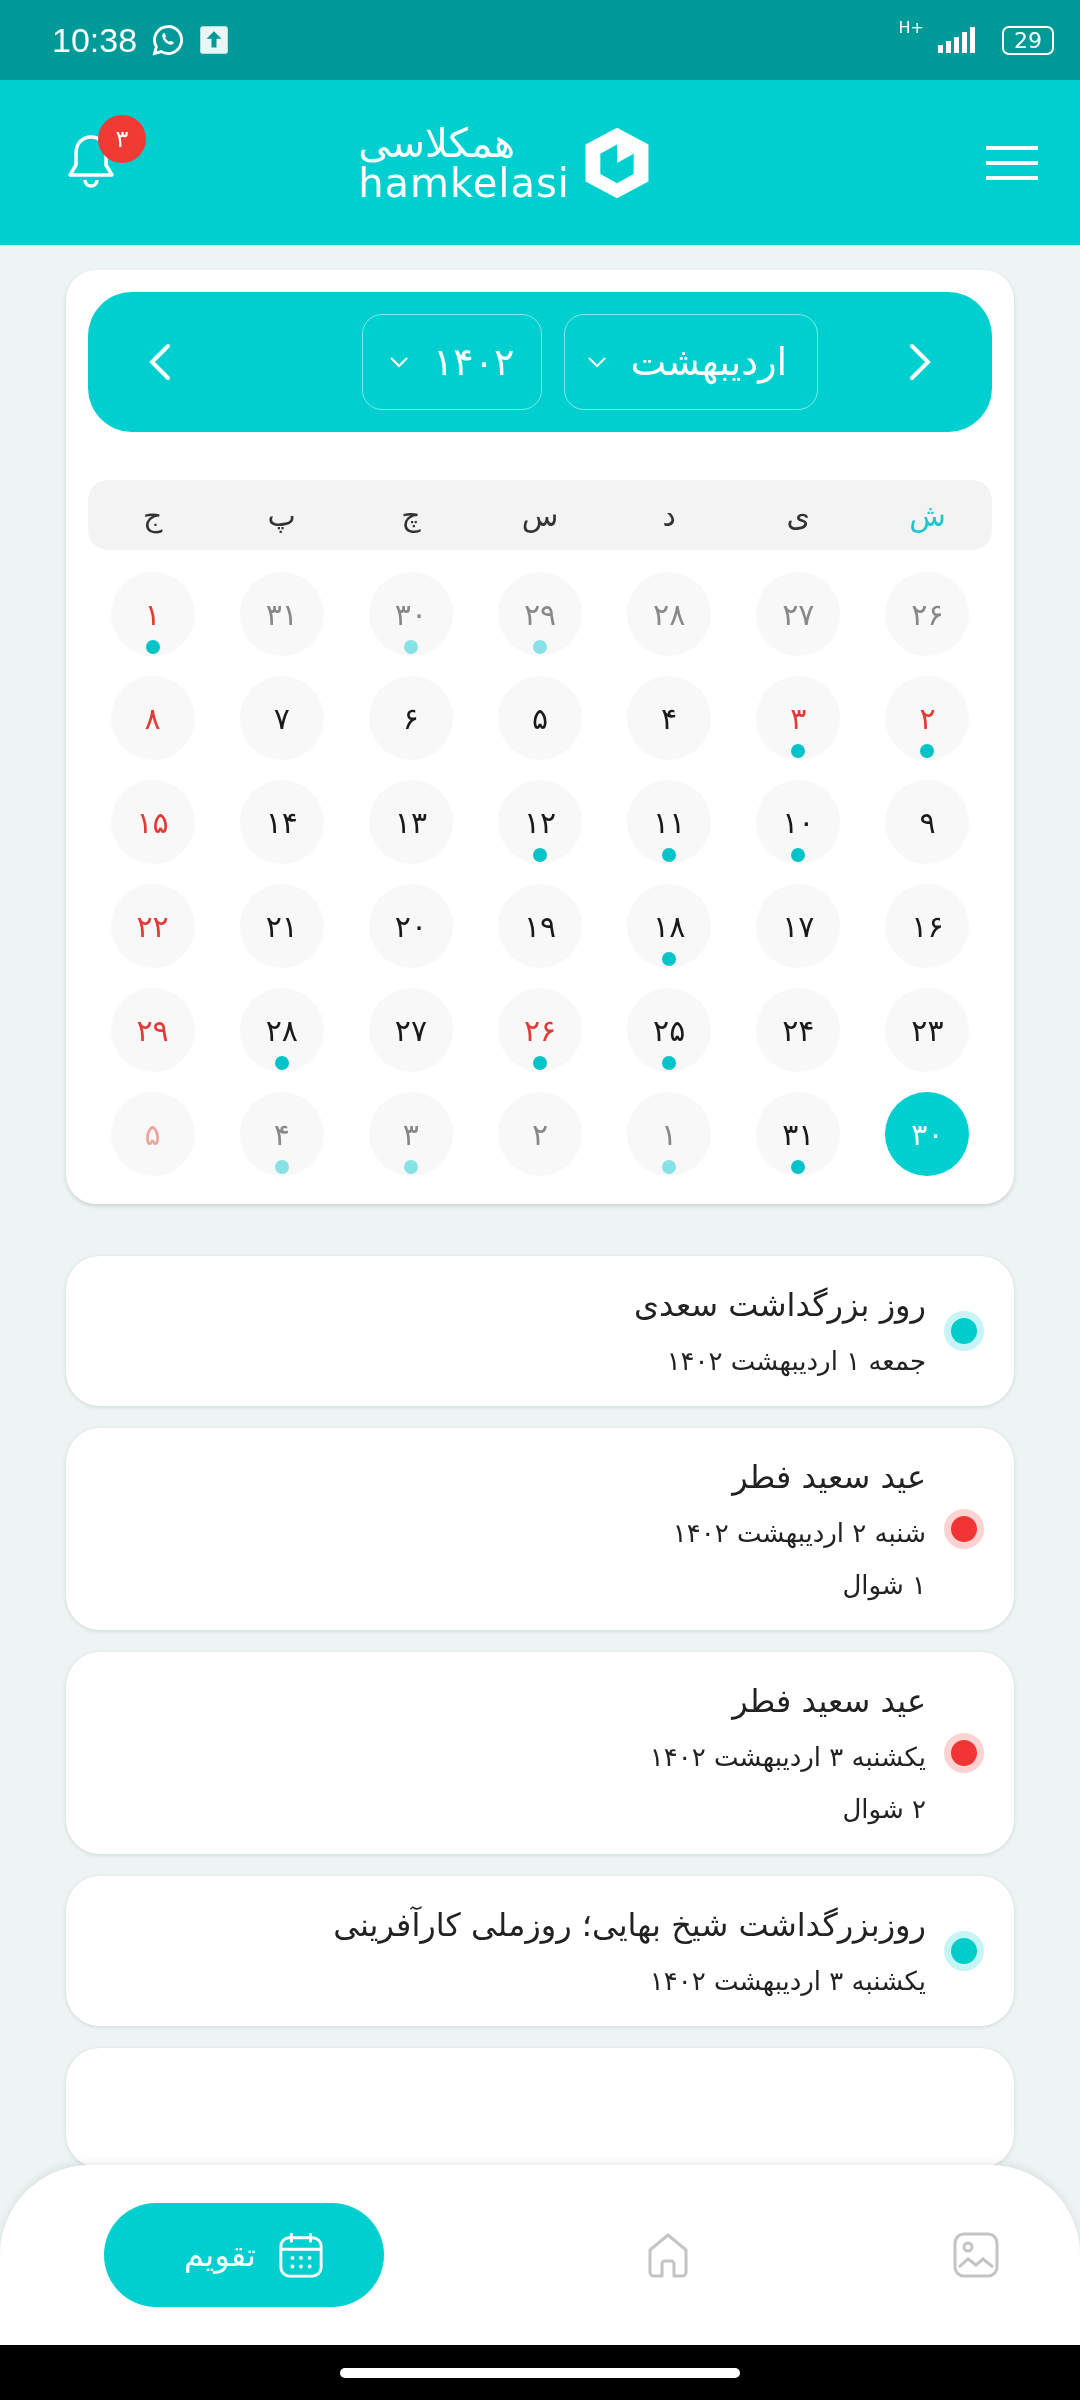 The image size is (1080, 2400). I want to click on weekday-label: ج, so click(152, 515).